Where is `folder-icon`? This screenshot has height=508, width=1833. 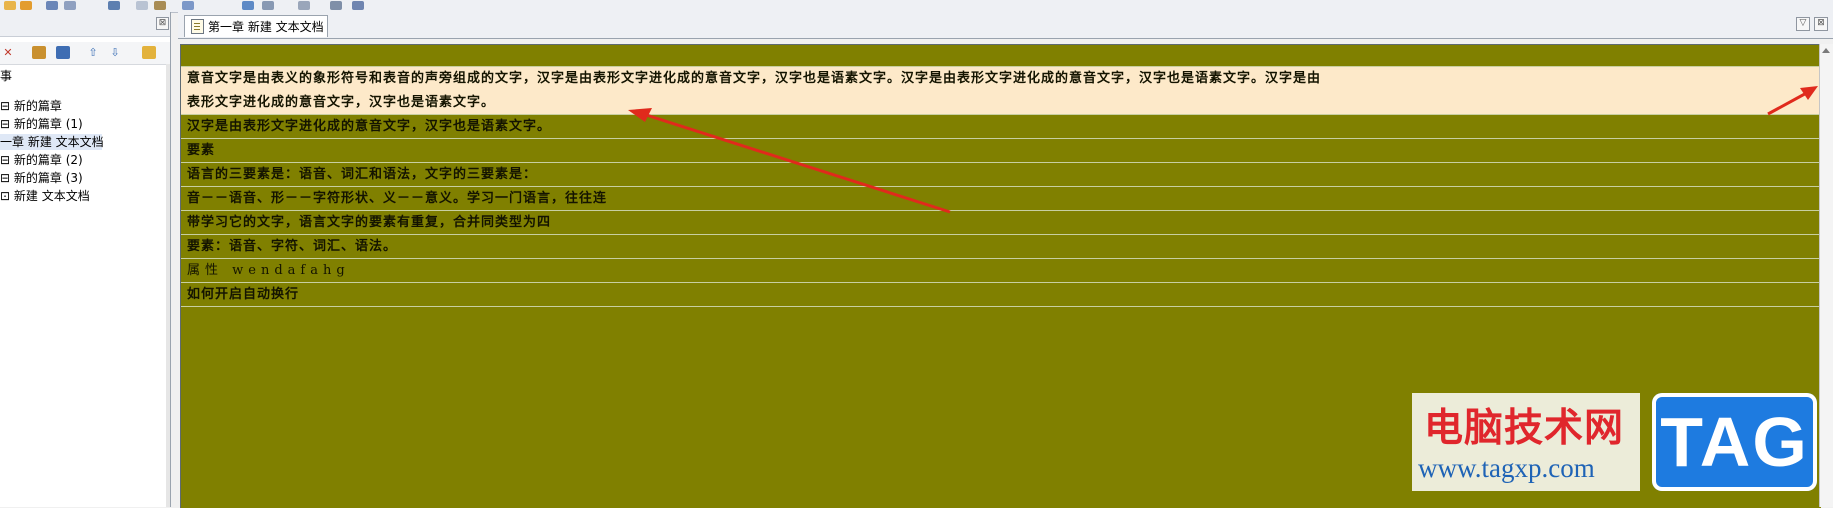 folder-icon is located at coordinates (26, 5).